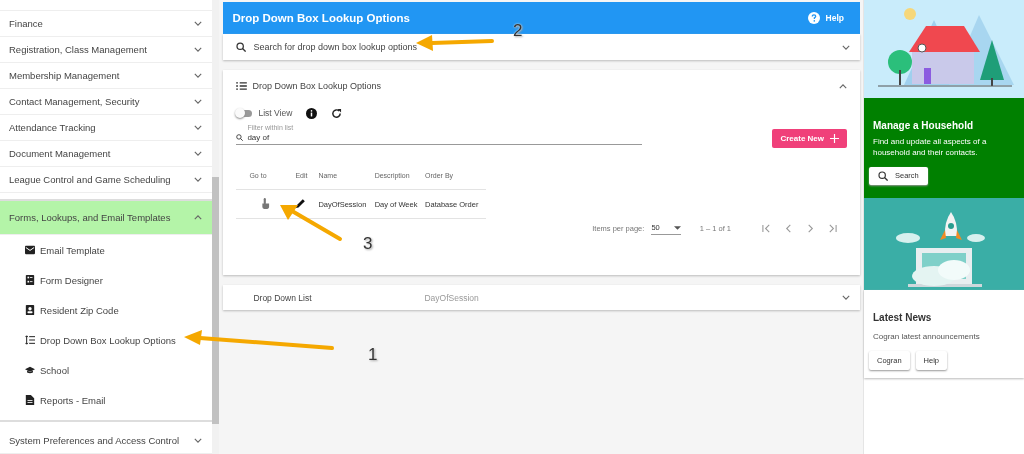 The width and height of the screenshot is (1024, 454). Describe the element at coordinates (368, 244) in the screenshot. I see `annotation-number: 3` at that location.